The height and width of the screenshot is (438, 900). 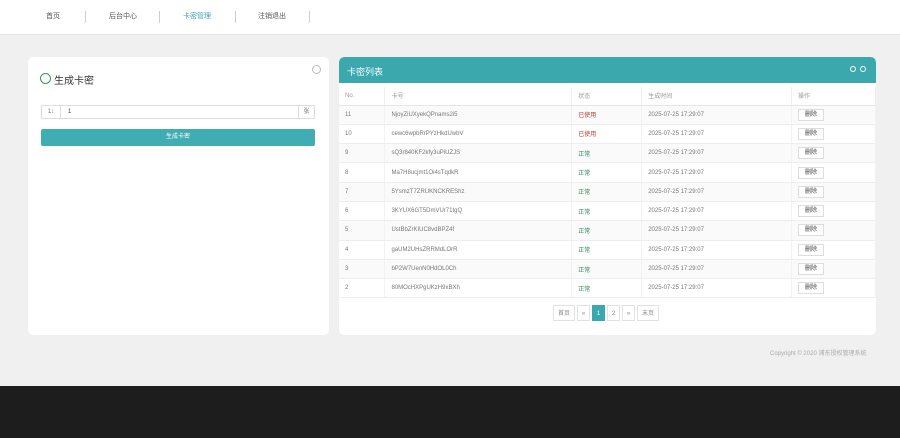 What do you see at coordinates (45, 78) in the screenshot?
I see `circle-icon` at bounding box center [45, 78].